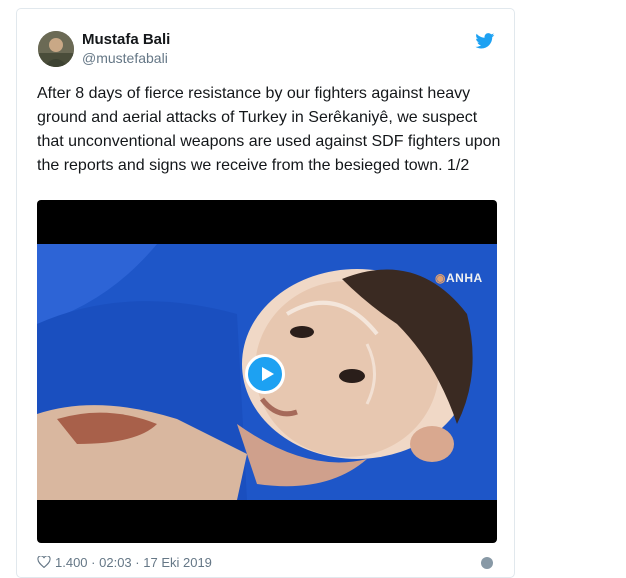 The height and width of the screenshot is (578, 626). What do you see at coordinates (115, 562) in the screenshot?
I see `tweet-time: 02:03` at bounding box center [115, 562].